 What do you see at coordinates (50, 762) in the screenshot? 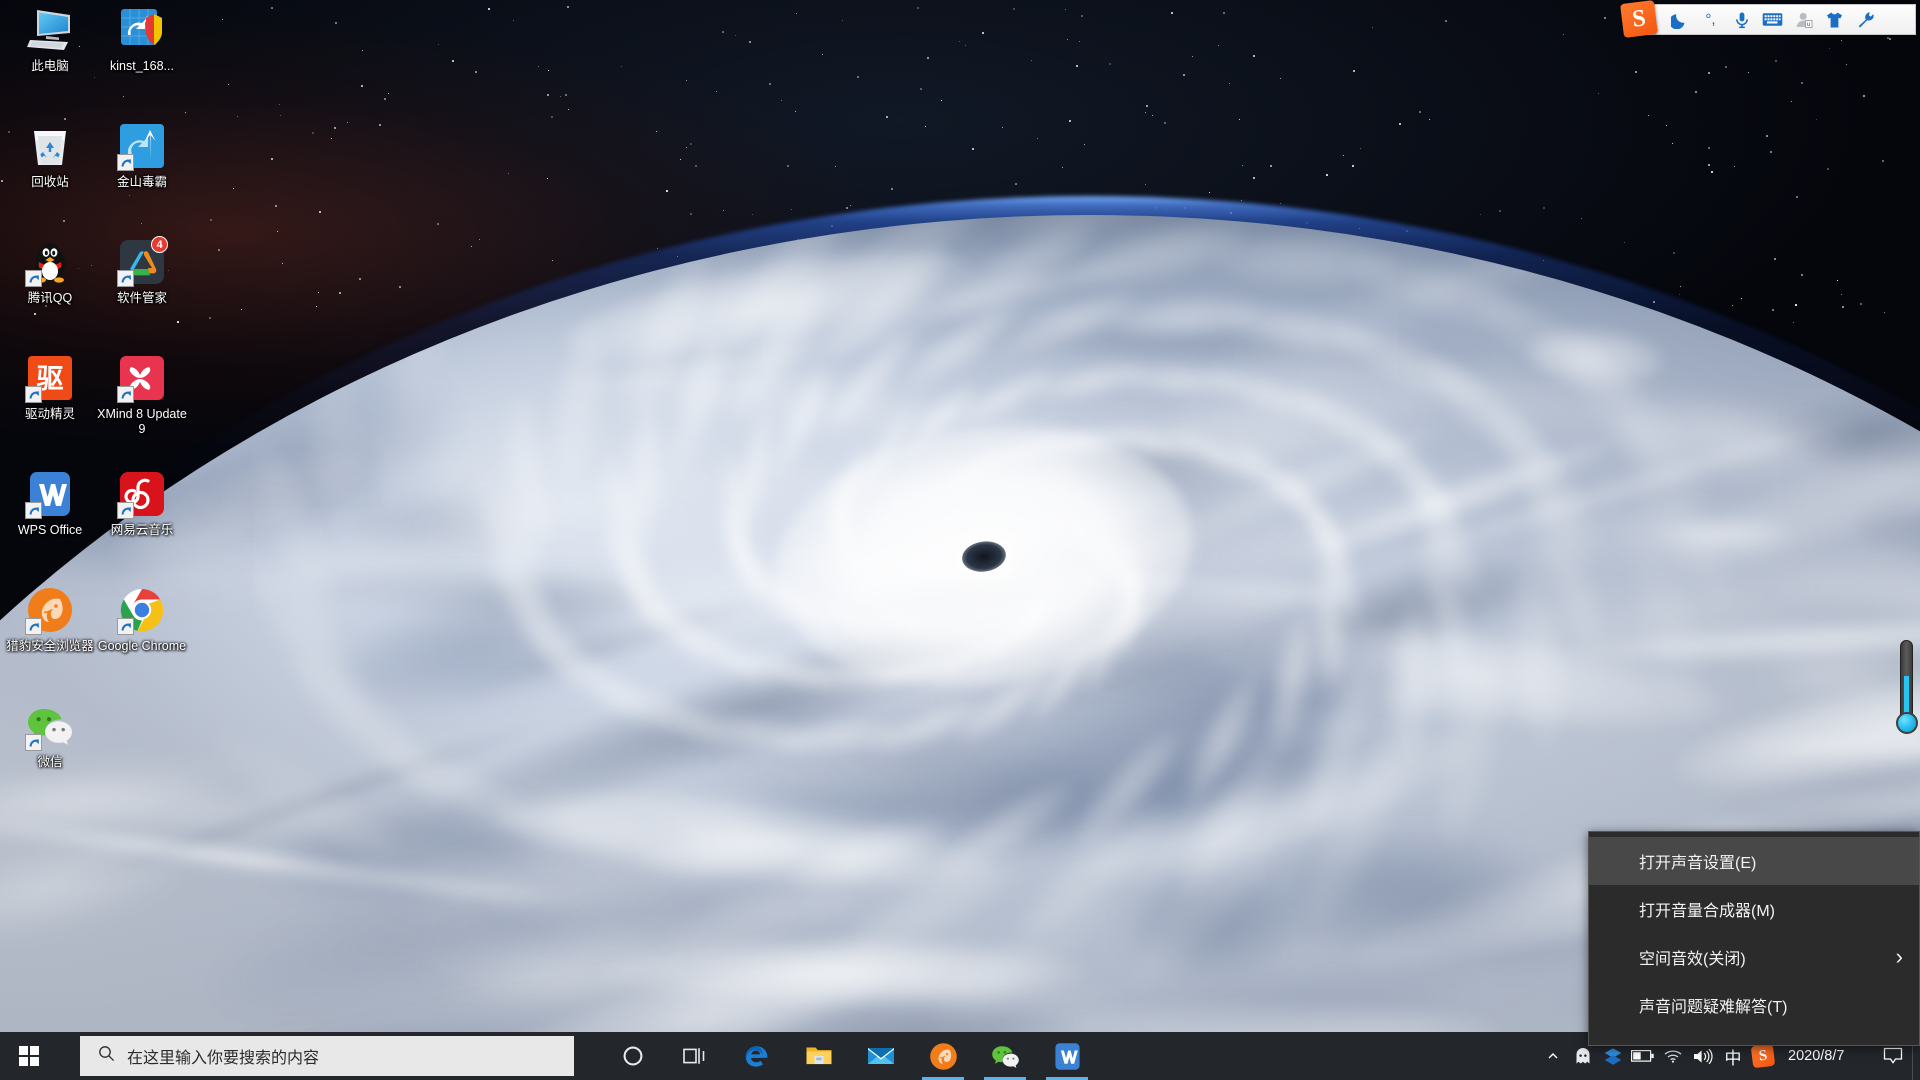
I see `desktop-icon-label: 微信` at bounding box center [50, 762].